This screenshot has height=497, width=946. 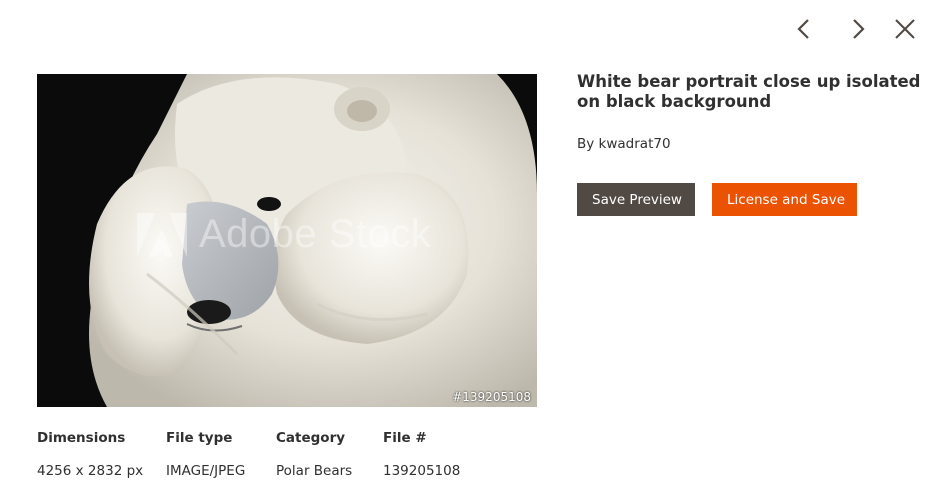 I want to click on meta-label: Category, so click(x=311, y=438).